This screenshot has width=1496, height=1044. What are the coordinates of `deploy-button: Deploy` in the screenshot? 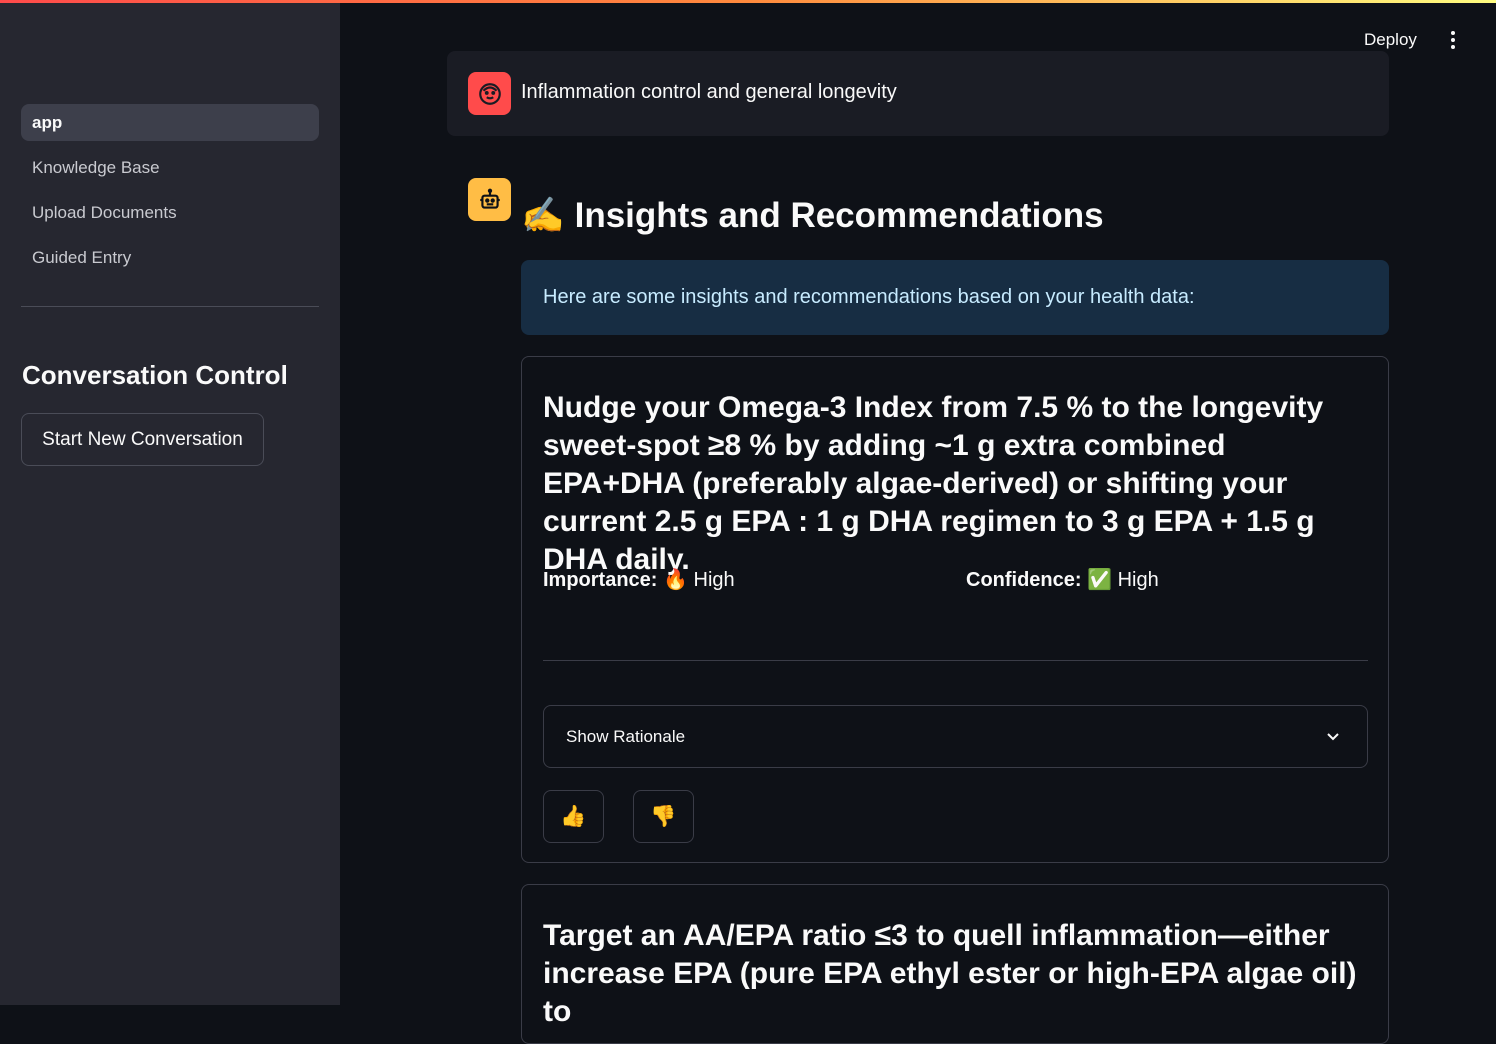 It's located at (1390, 40).